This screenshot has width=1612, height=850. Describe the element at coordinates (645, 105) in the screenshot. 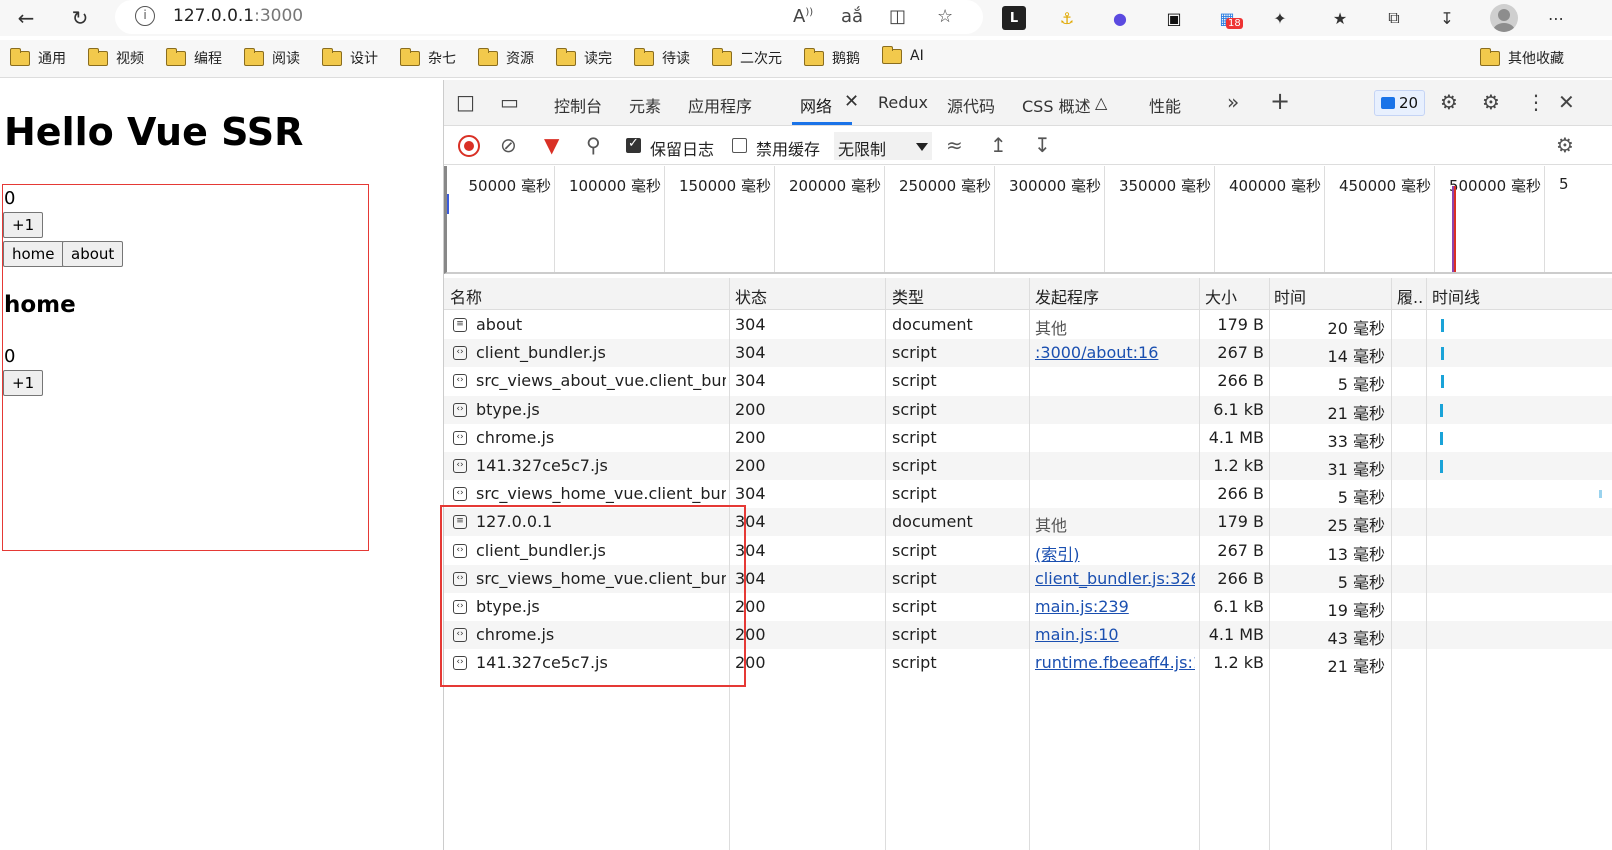

I see `tab-elements: 元素` at that location.